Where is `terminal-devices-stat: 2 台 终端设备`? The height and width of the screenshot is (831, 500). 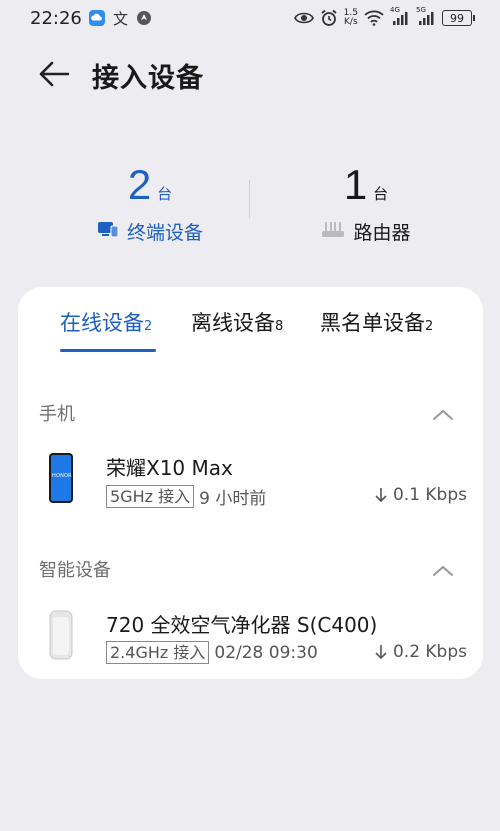
terminal-devices-stat: 2 台 终端设备 is located at coordinates (150, 202).